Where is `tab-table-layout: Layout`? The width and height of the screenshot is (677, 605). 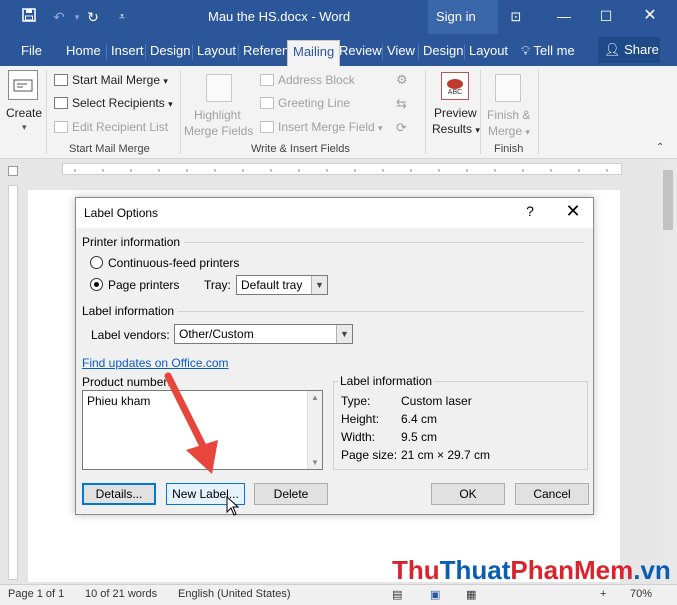
tab-table-layout: Layout is located at coordinates (488, 53).